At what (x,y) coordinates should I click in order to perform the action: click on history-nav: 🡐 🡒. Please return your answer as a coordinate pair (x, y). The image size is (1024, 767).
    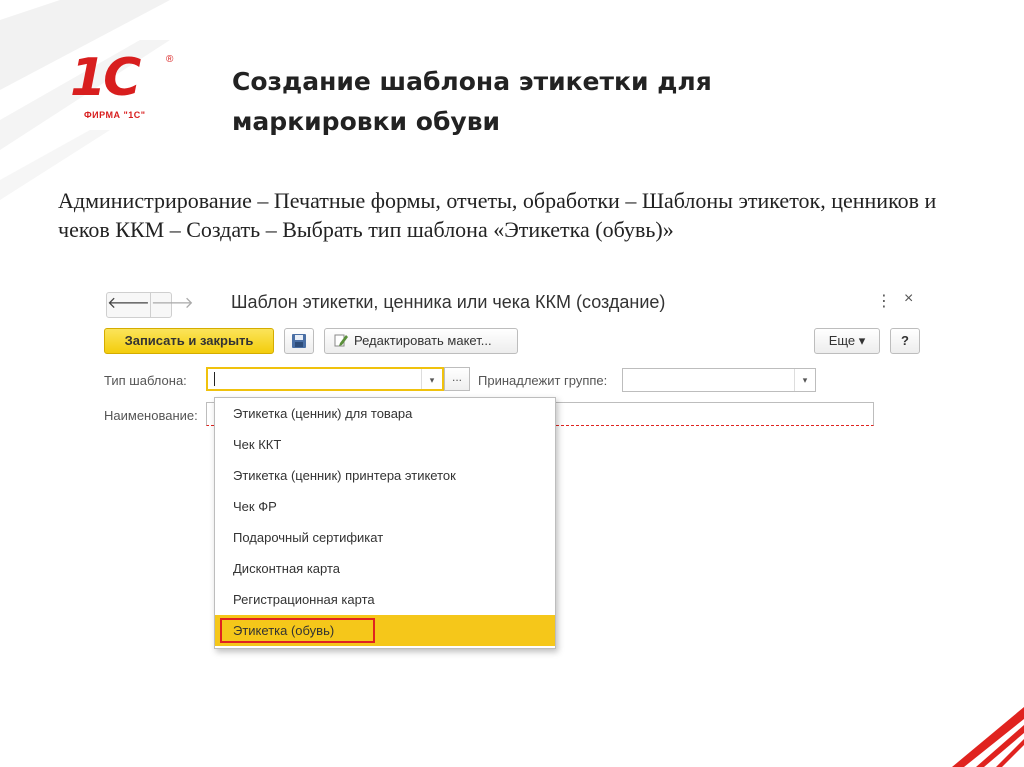
    Looking at the image, I should click on (150, 305).